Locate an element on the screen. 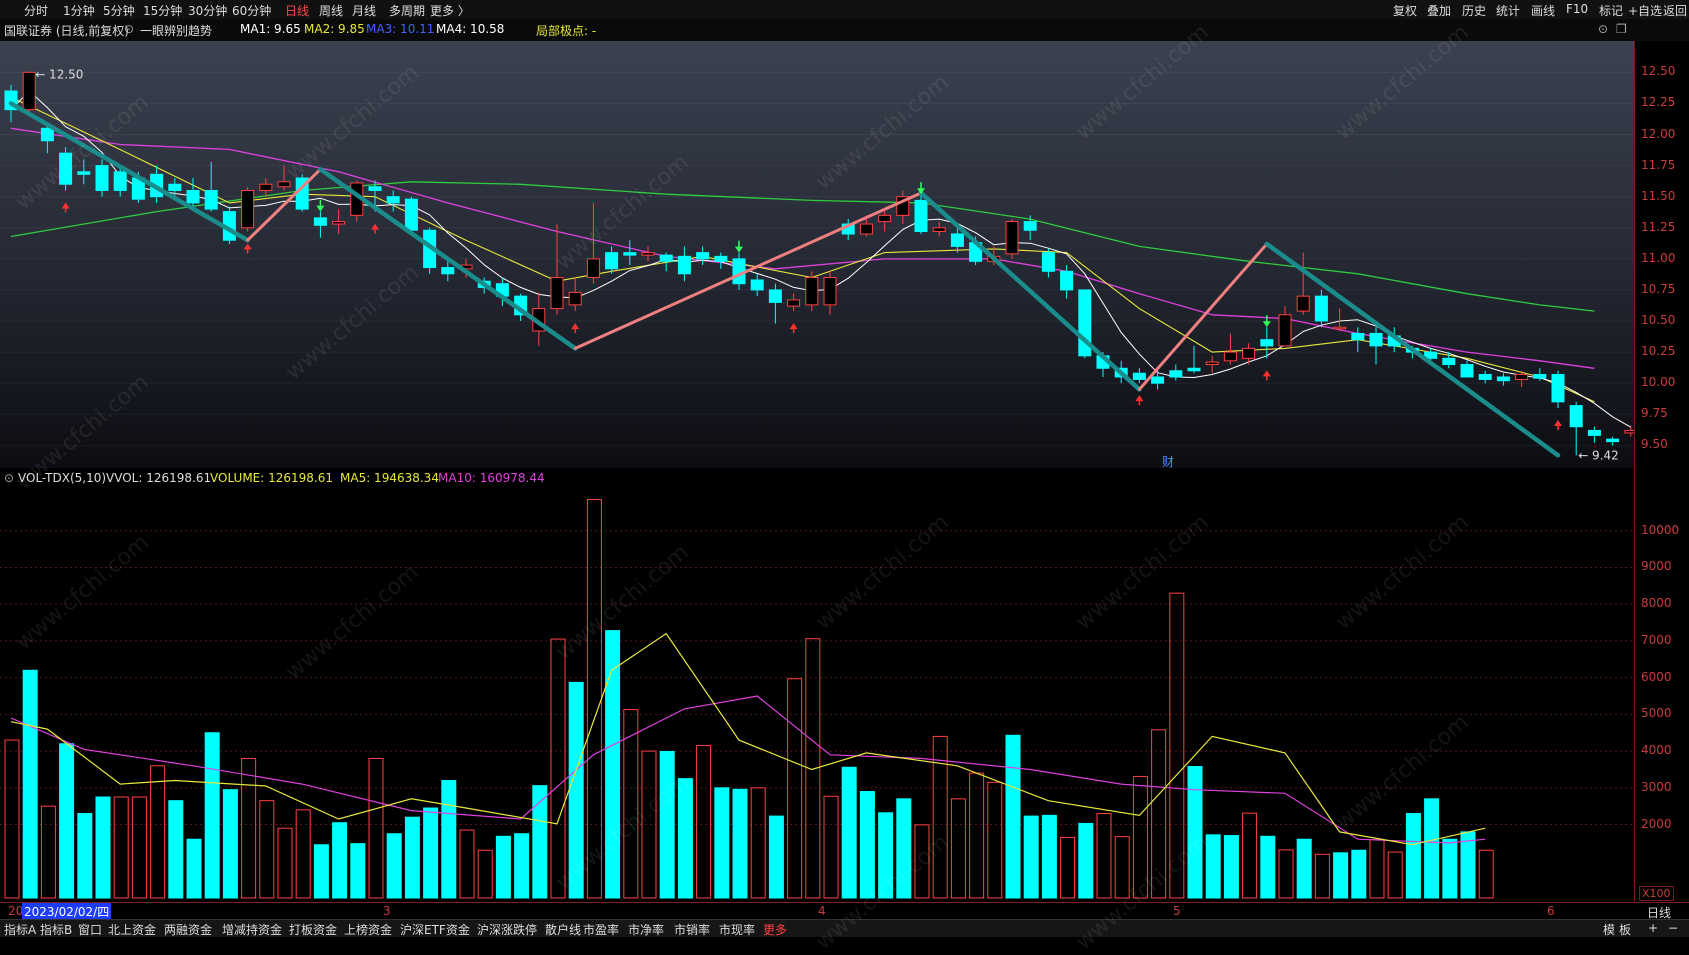 This screenshot has width=1689, height=955. bottom-tab: 更多 is located at coordinates (775, 929).